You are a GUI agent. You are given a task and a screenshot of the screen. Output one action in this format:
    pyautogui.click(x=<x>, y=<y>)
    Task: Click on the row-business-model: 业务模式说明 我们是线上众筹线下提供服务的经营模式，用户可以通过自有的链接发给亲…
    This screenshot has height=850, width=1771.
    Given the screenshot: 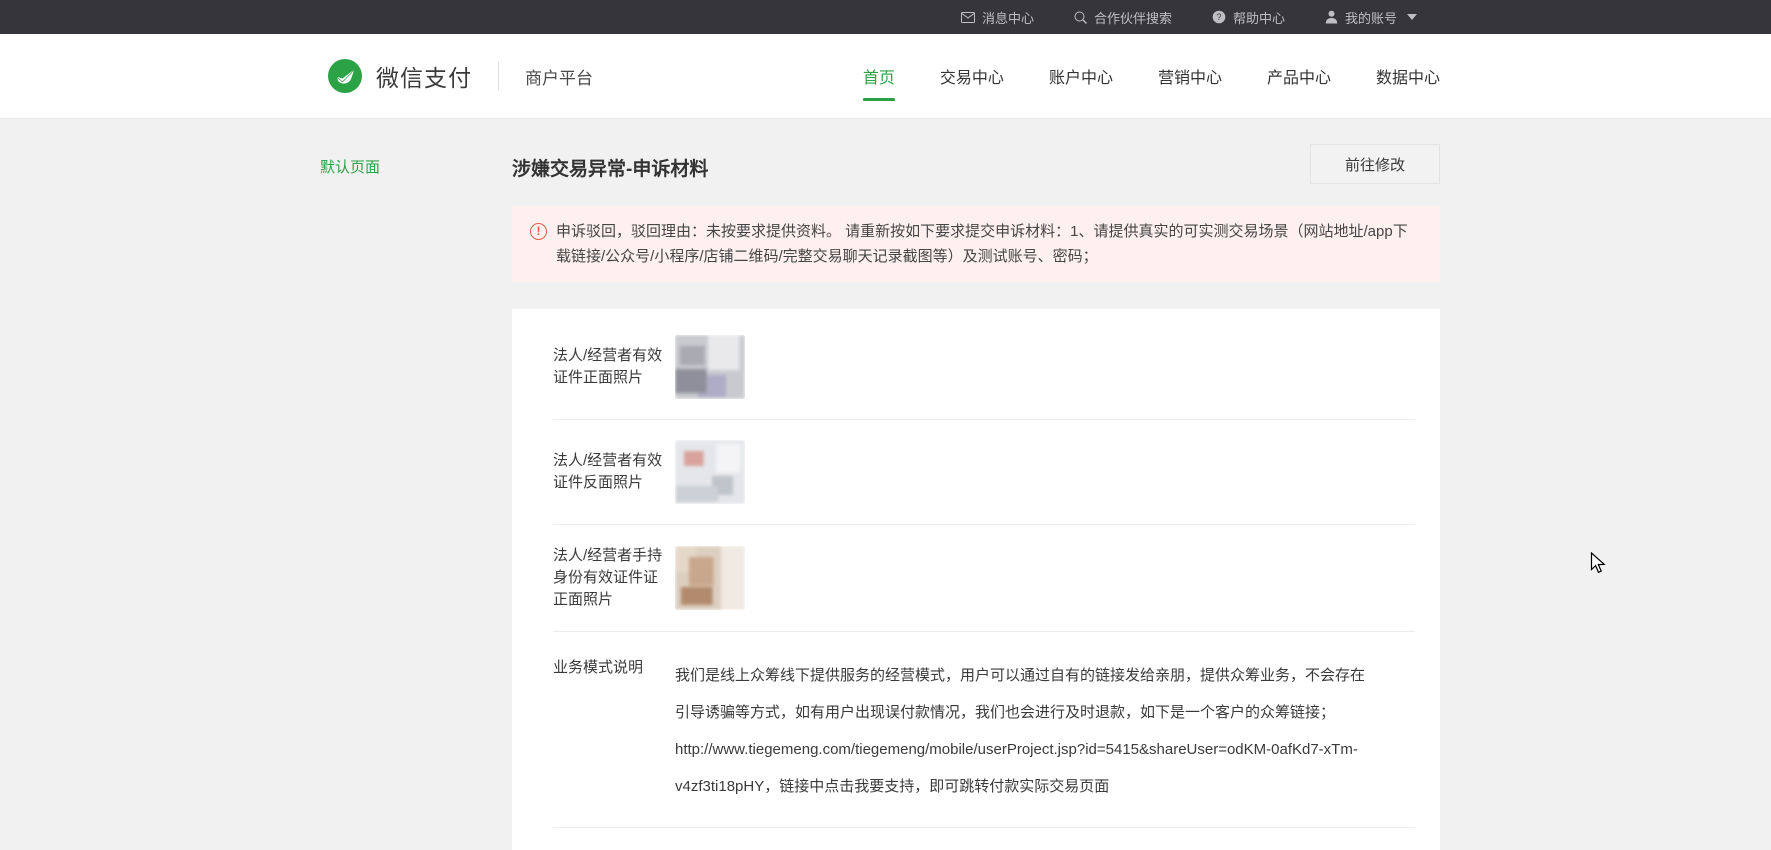 What is the action you would take?
    pyautogui.click(x=984, y=730)
    